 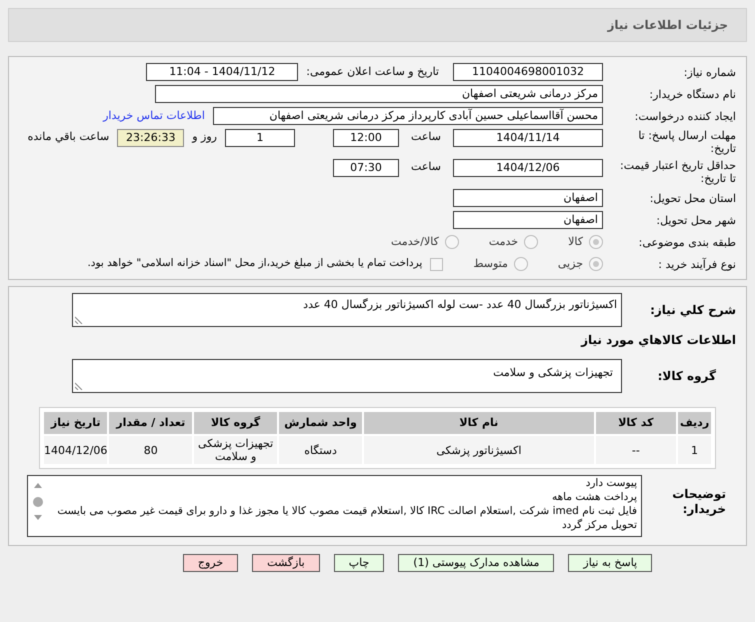 What do you see at coordinates (69, 137) in the screenshot?
I see `remaining-label: ساعت باقي مانده` at bounding box center [69, 137].